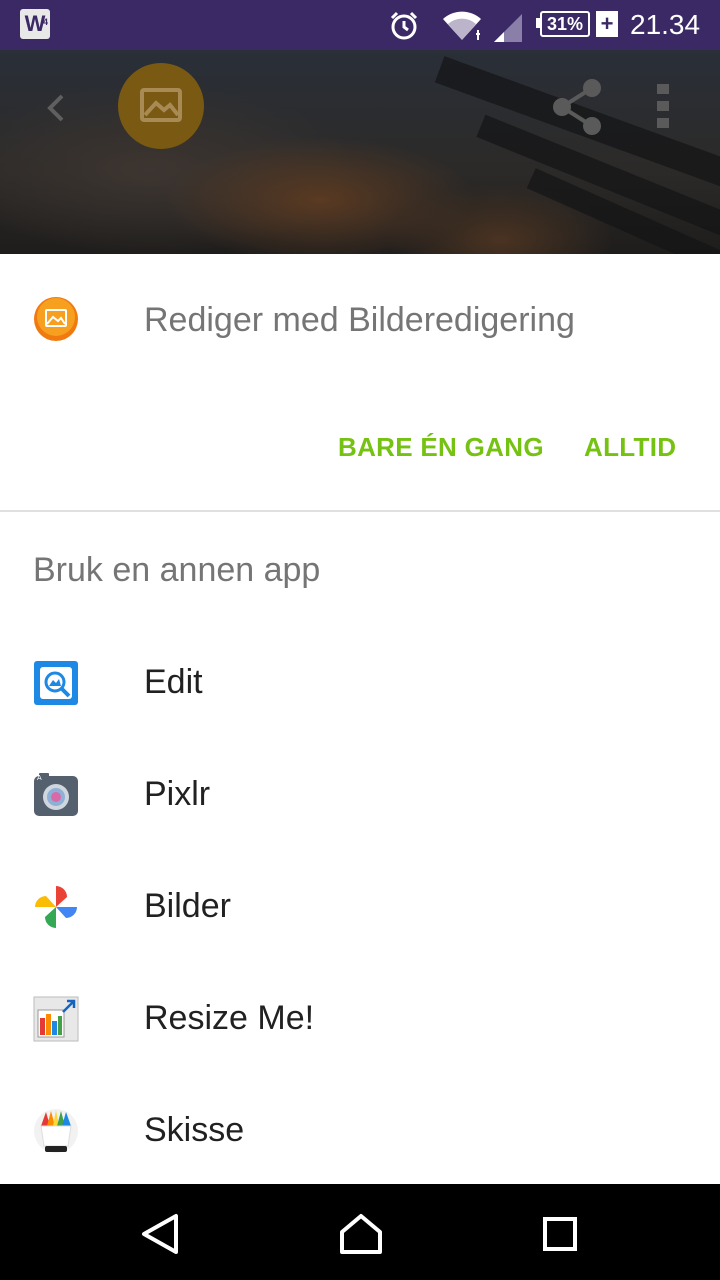  What do you see at coordinates (360, 25) in the screenshot?
I see `status-bar: W4 31% + 21.34` at bounding box center [360, 25].